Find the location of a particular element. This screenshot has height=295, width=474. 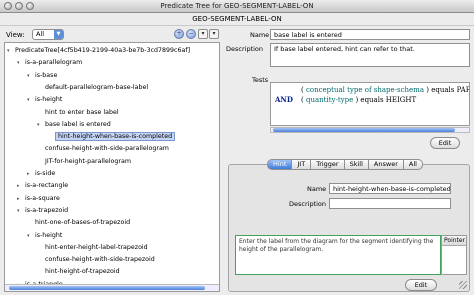

tab-jit: JIT is located at coordinates (302, 164).